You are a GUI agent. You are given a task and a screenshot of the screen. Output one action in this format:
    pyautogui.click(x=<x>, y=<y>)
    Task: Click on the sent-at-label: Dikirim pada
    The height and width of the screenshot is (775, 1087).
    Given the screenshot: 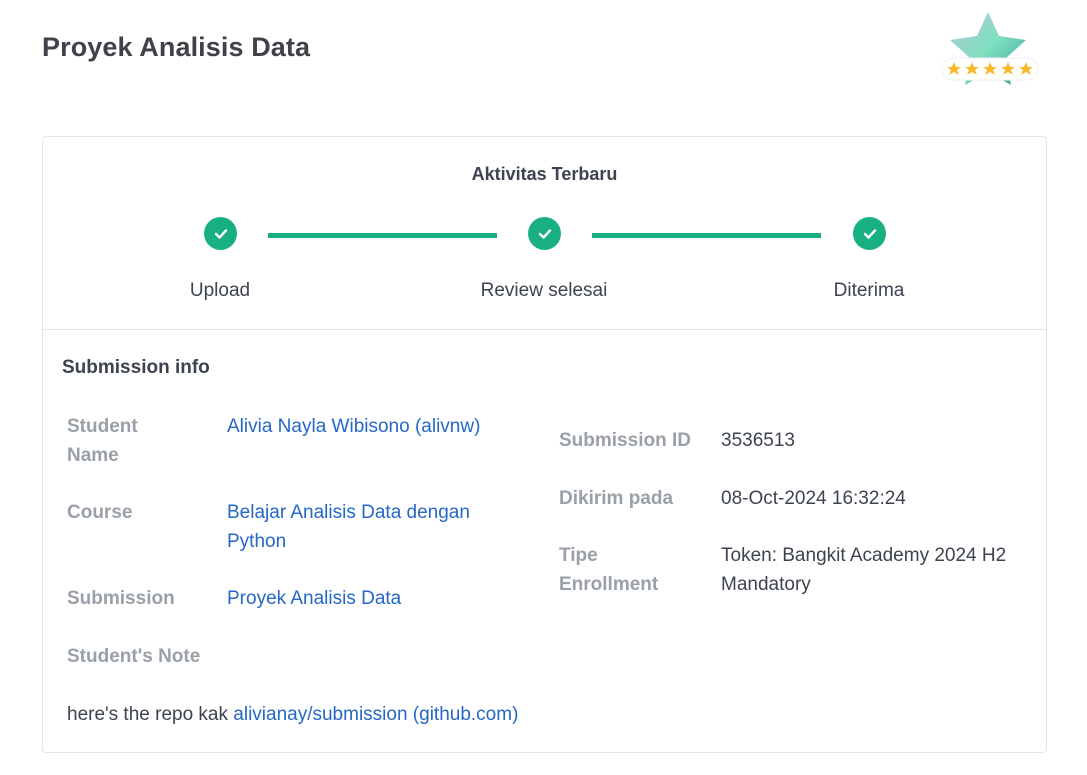 What is the action you would take?
    pyautogui.click(x=616, y=498)
    